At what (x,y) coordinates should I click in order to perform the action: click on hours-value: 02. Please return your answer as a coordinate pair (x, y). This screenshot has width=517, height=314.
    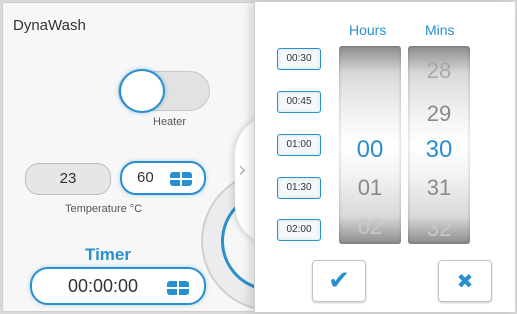
    Looking at the image, I should click on (370, 226).